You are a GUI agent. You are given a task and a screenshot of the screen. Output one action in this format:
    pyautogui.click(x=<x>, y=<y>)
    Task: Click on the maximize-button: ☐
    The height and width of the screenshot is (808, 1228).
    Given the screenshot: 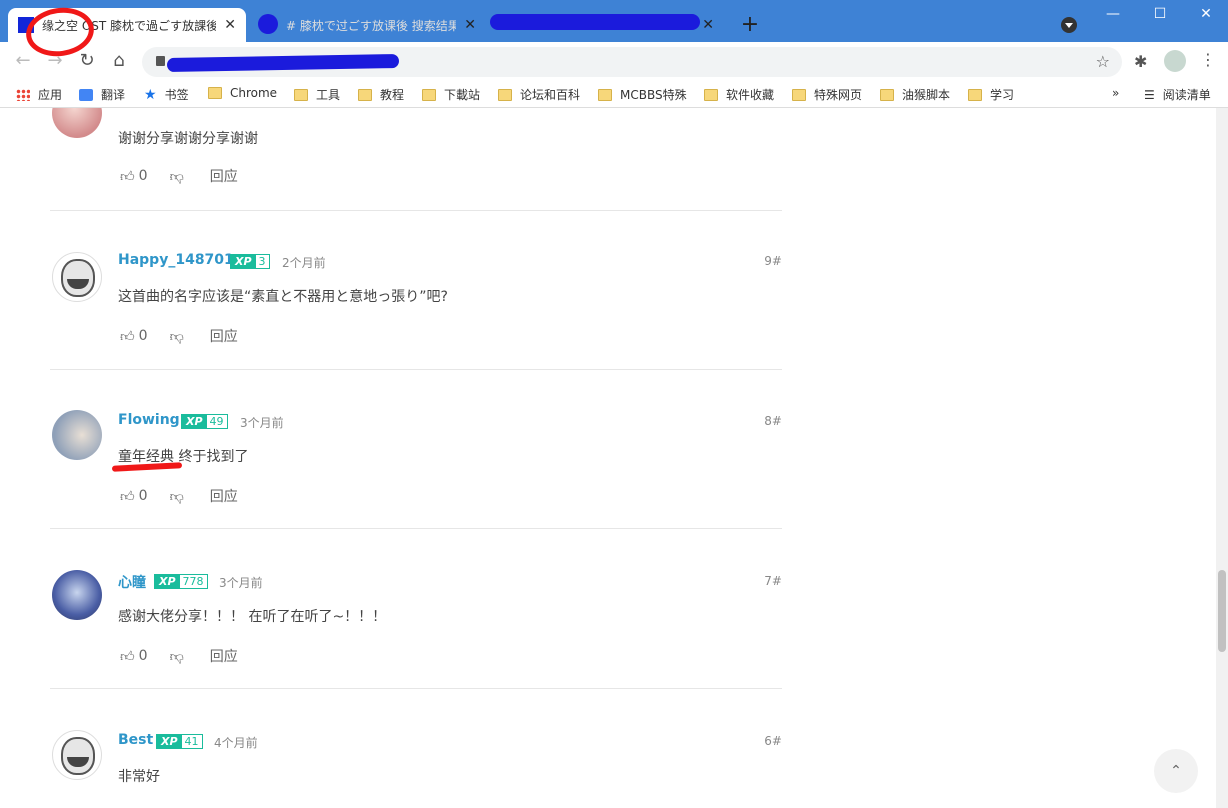 What is the action you would take?
    pyautogui.click(x=1160, y=14)
    